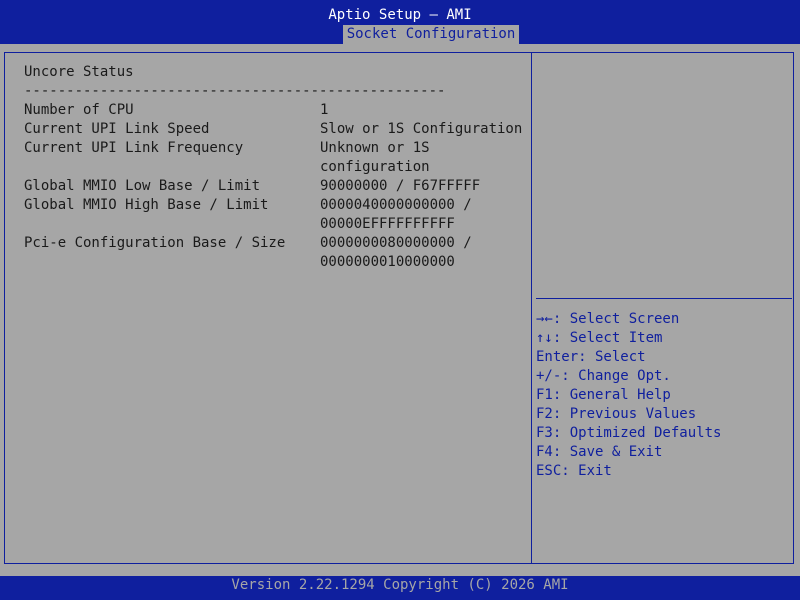 This screenshot has width=800, height=600. Describe the element at coordinates (616, 414) in the screenshot. I see `help-previous-values: F2: Previous Values` at that location.